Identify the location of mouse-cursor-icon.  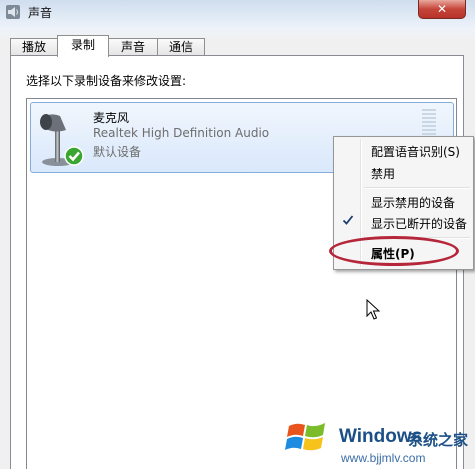
(373, 309).